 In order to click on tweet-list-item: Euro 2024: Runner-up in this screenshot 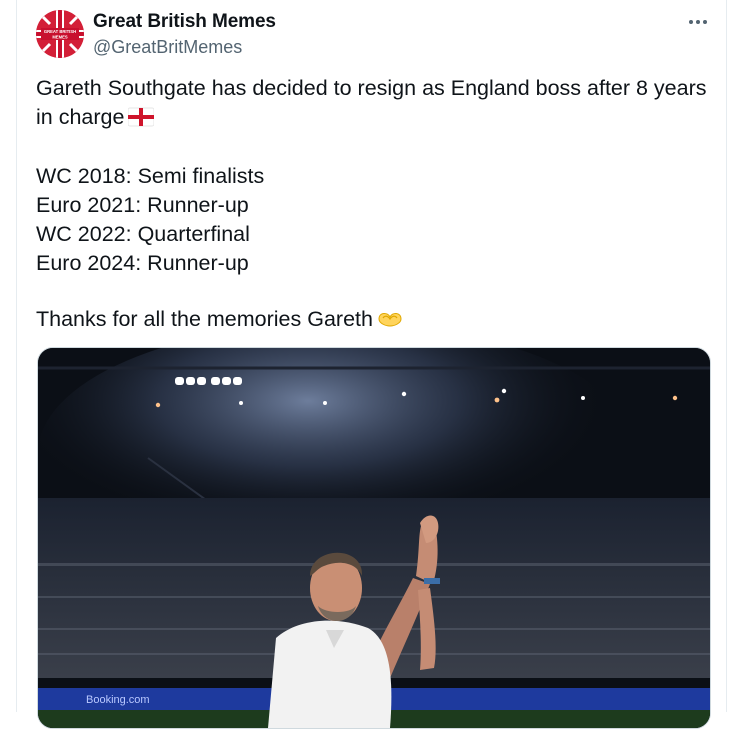, I will do `click(142, 263)`.